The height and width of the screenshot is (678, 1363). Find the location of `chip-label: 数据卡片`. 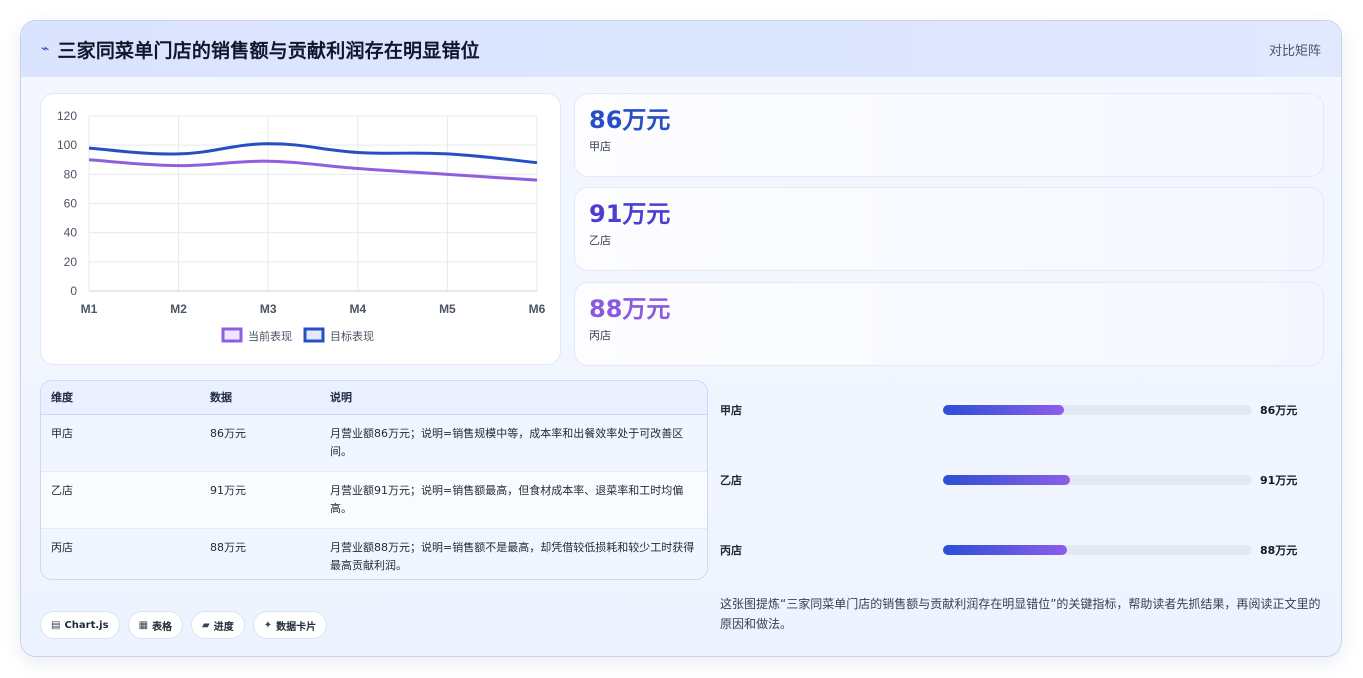

chip-label: 数据卡片 is located at coordinates (296, 627).